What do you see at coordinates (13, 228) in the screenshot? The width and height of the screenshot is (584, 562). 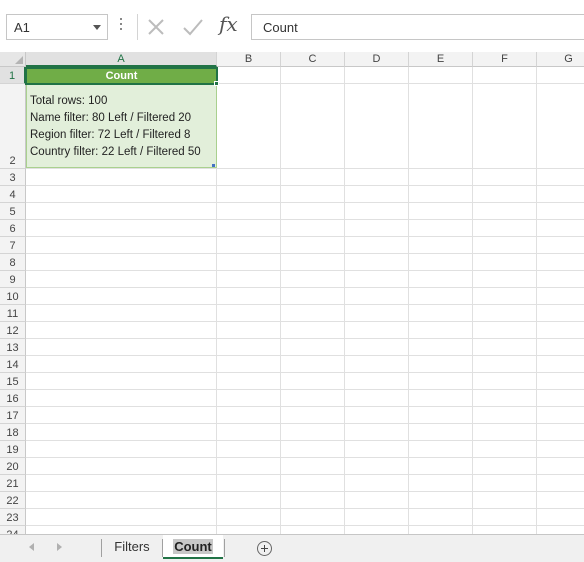 I see `row-header-6: 6` at bounding box center [13, 228].